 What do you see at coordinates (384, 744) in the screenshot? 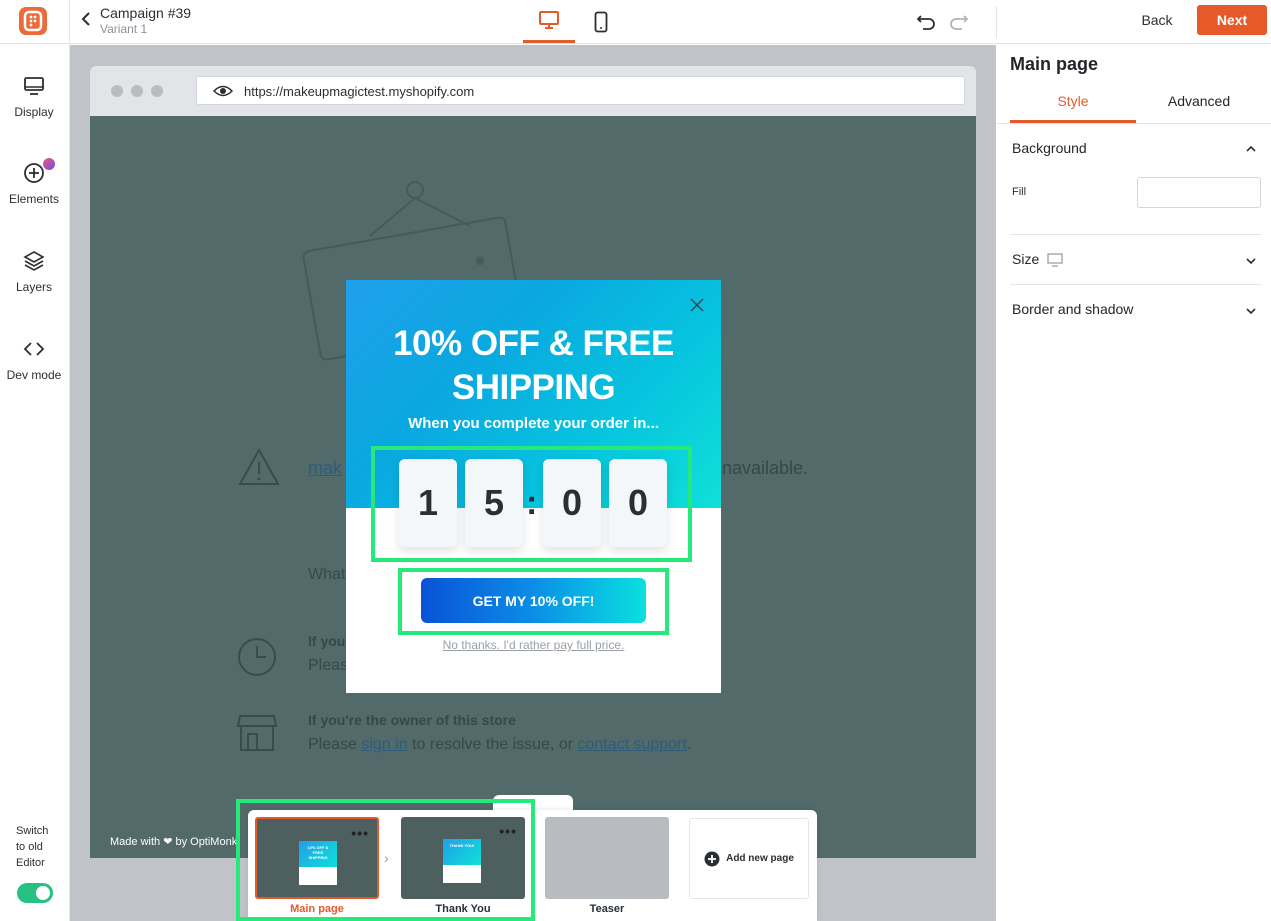
I see `sign-in-link: sign in` at bounding box center [384, 744].